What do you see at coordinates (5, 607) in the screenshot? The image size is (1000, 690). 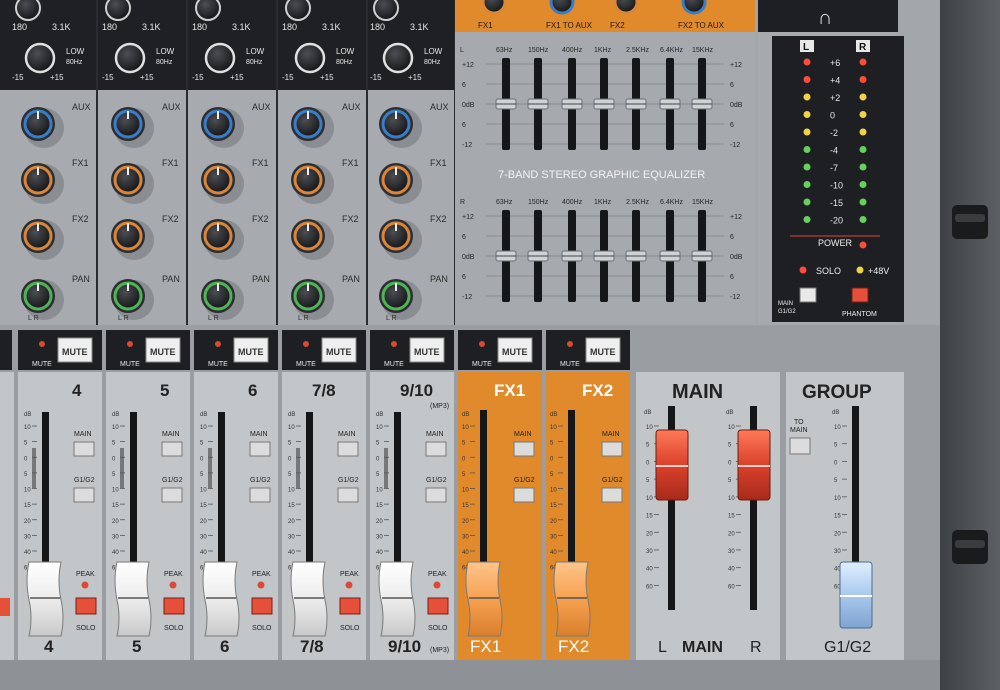 I see `partial-solo-button` at bounding box center [5, 607].